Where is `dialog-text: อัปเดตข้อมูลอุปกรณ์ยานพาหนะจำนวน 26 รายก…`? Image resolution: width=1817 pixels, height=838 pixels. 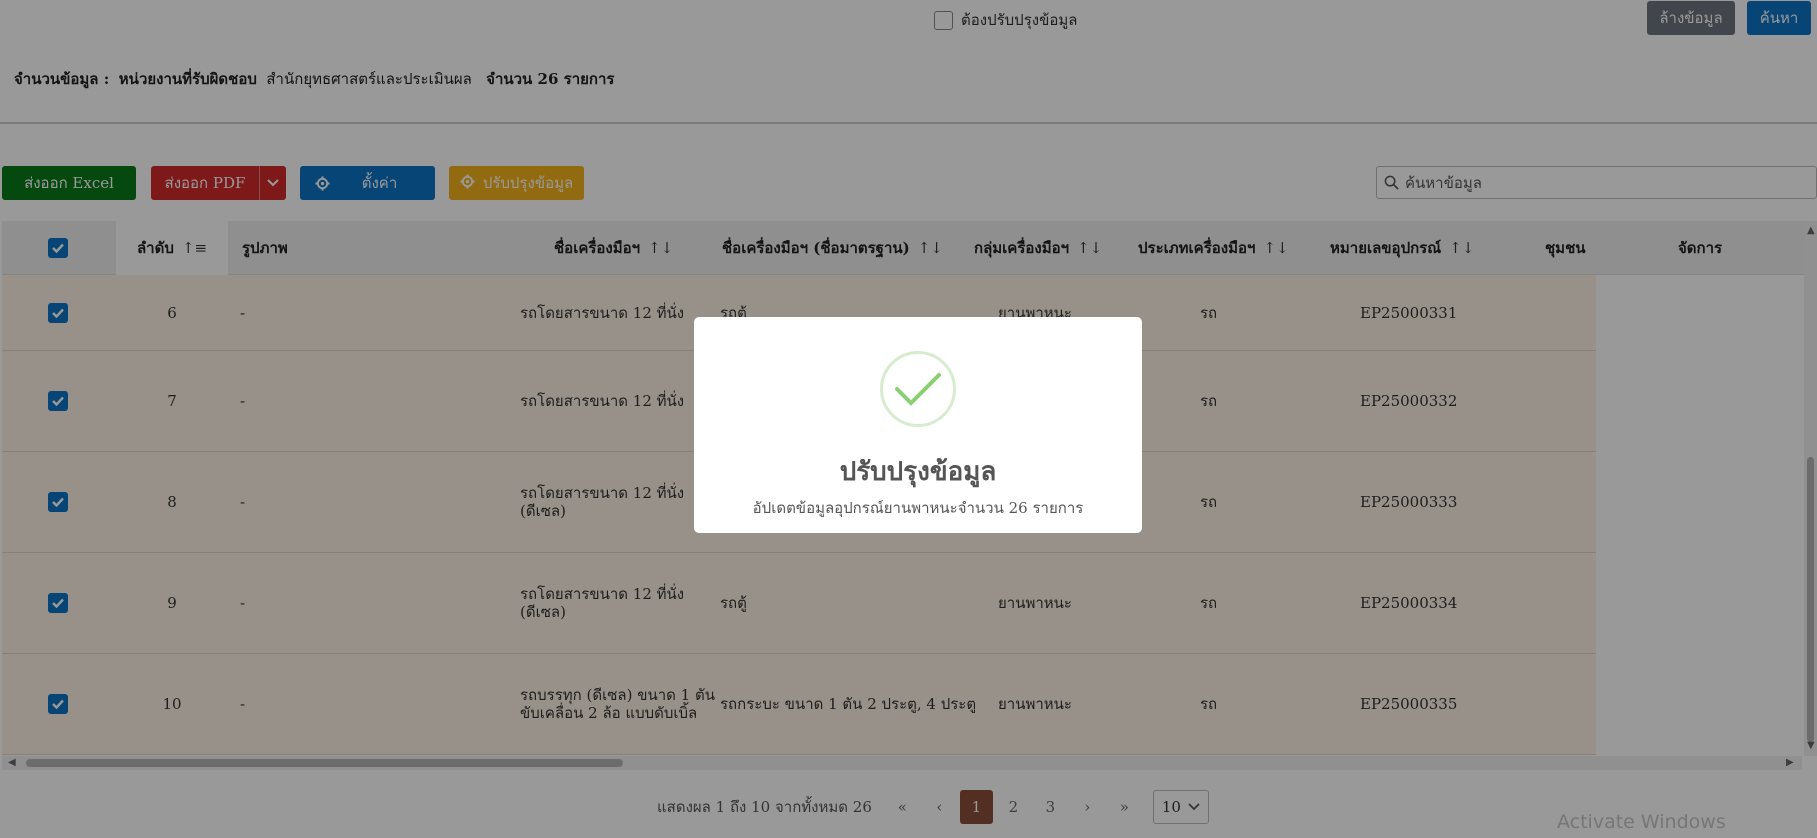 dialog-text: อัปเดตข้อมูลอุปกรณ์ยานพาหนะจำนวน 26 รายก… is located at coordinates (918, 508).